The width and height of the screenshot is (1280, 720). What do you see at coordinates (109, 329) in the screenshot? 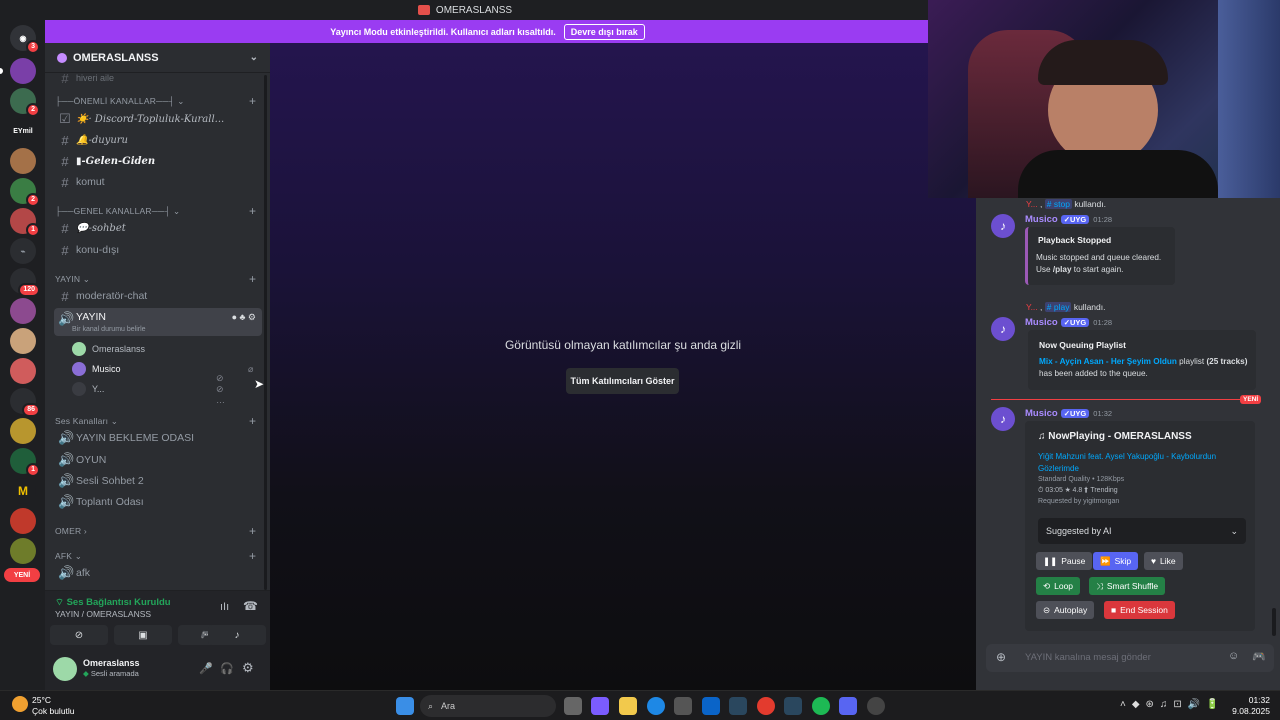
I see `channel-status: Bir kanal durumu belirle` at bounding box center [109, 329].